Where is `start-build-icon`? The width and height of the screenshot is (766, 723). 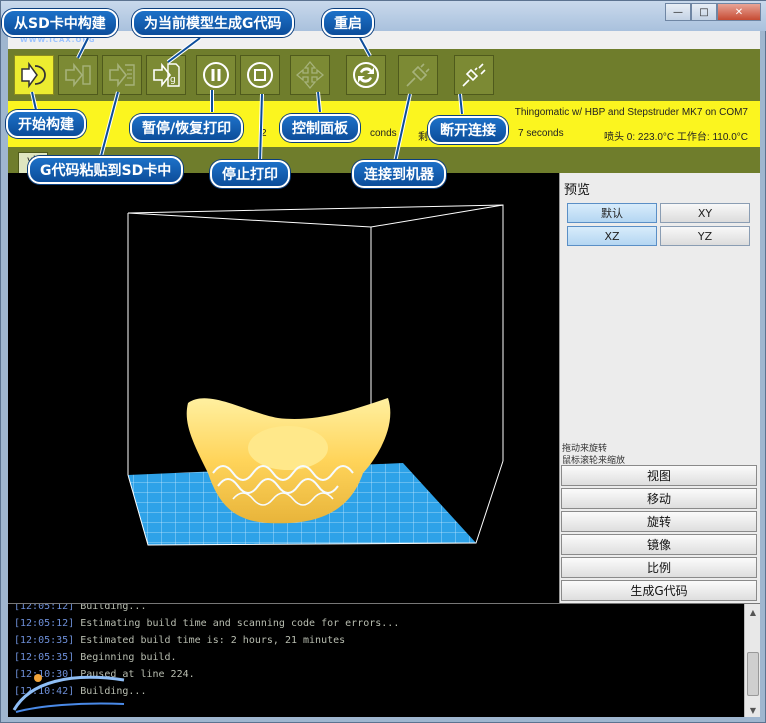 start-build-icon is located at coordinates (33, 75).